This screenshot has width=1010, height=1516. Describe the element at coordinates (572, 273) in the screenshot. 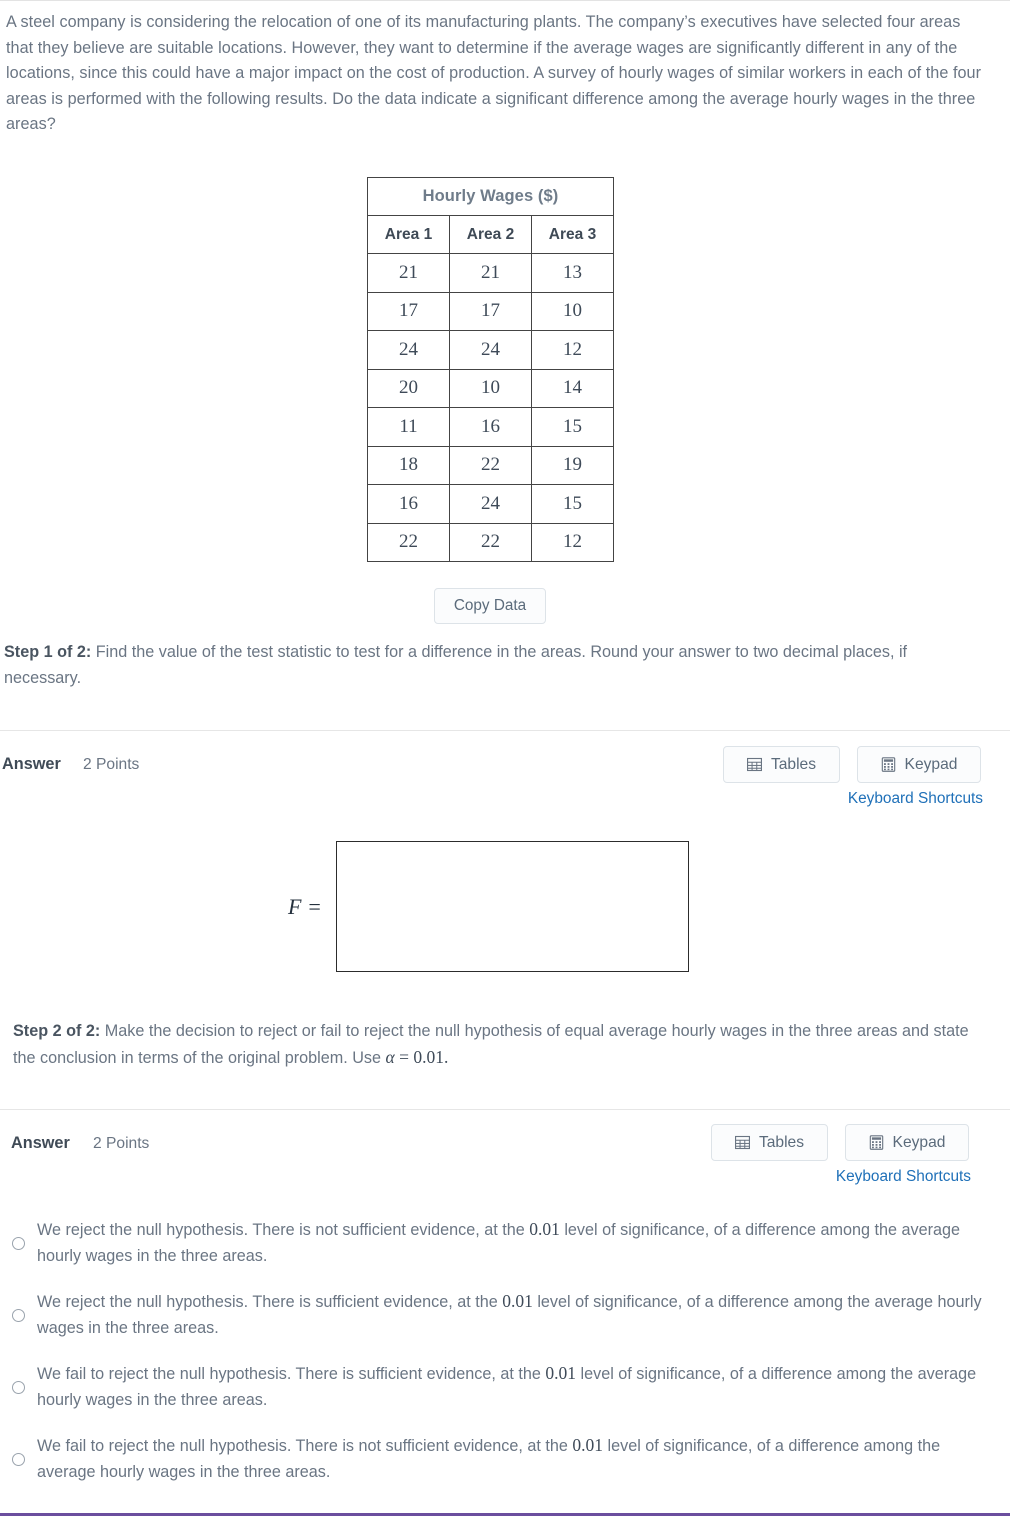

I see `table-cell: 13` at that location.